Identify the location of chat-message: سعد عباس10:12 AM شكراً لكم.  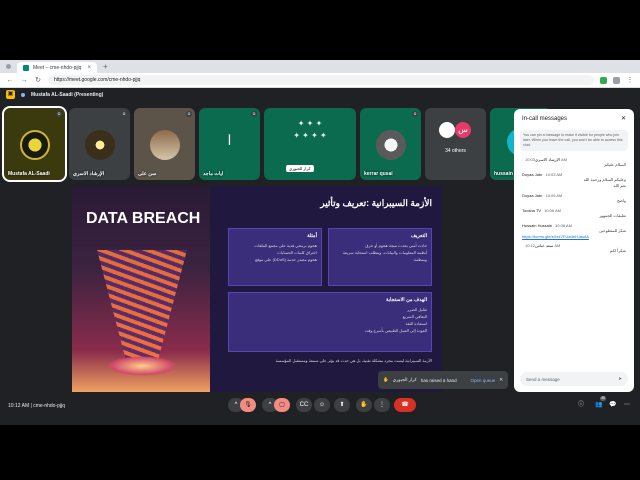
(574, 248).